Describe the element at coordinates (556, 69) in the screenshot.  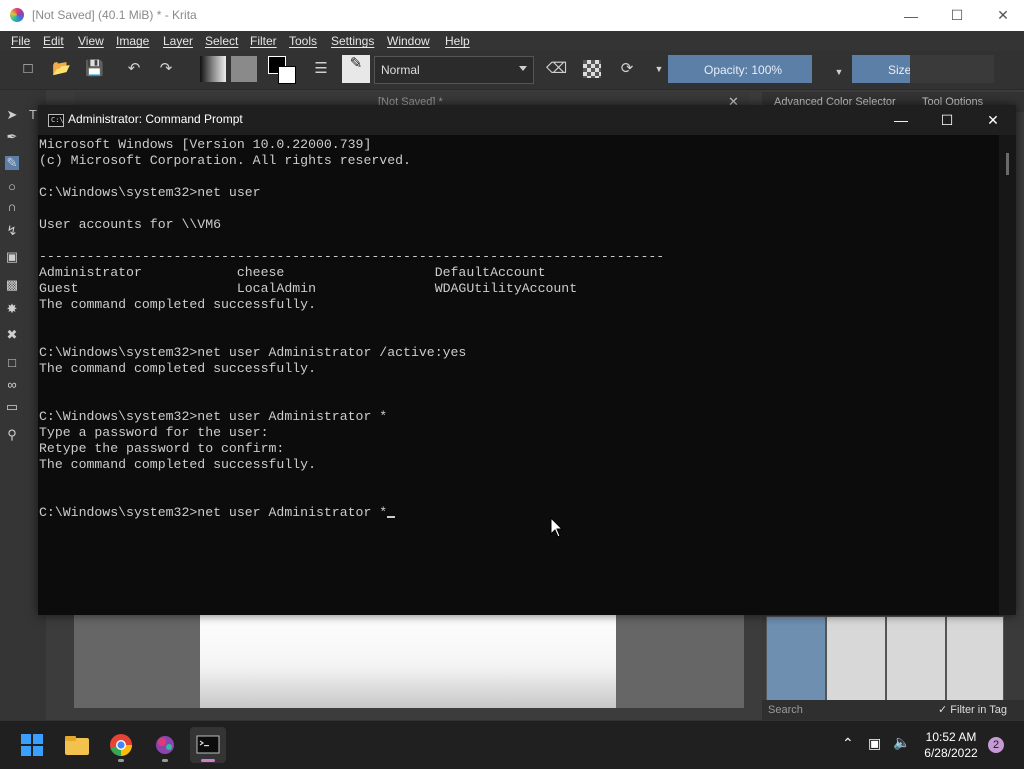
I see `eraser-icon: ⌫` at that location.